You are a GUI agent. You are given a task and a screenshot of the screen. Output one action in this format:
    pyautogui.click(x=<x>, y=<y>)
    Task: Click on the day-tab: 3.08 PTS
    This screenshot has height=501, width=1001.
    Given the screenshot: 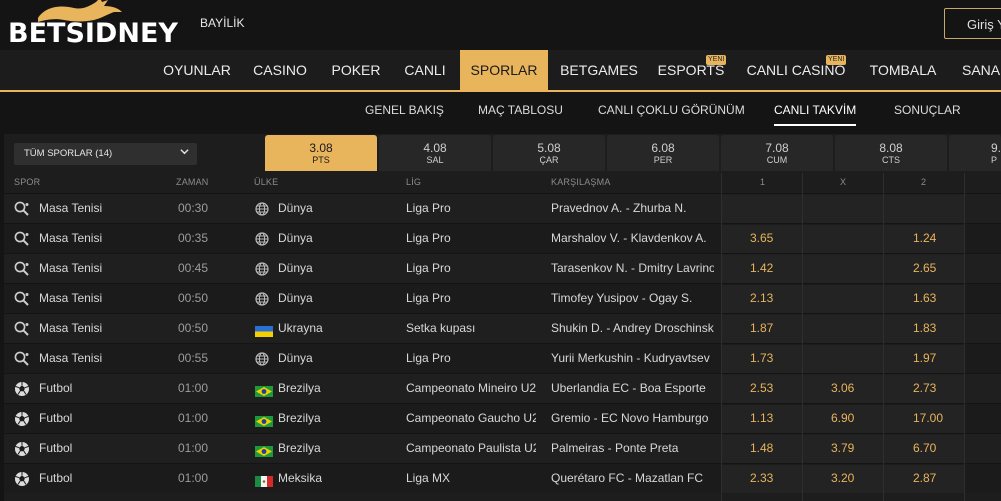 What is the action you would take?
    pyautogui.click(x=321, y=153)
    